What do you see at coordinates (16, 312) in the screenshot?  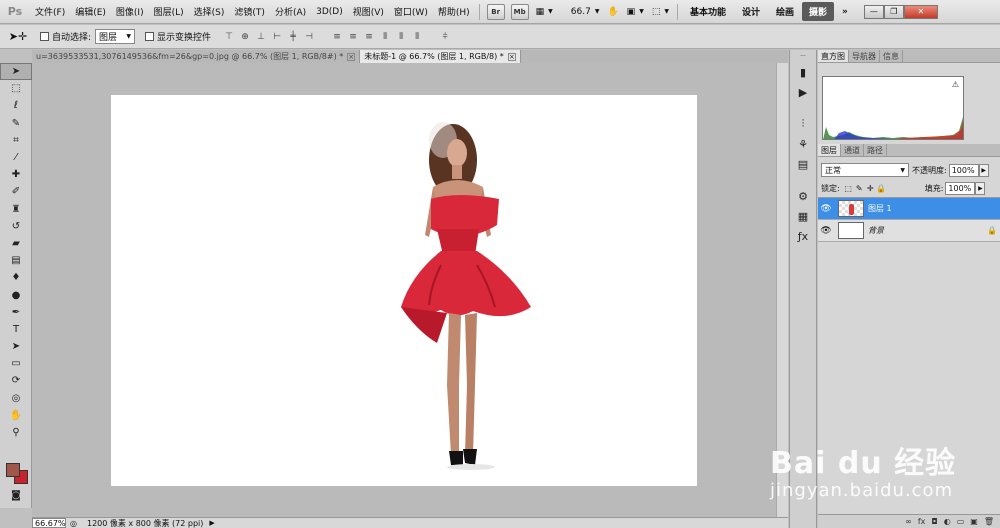 I see `pen-tool: ✒` at bounding box center [16, 312].